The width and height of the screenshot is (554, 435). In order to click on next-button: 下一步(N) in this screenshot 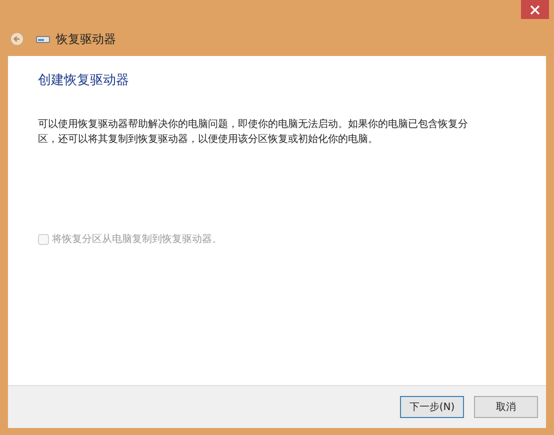, I will do `click(432, 407)`.